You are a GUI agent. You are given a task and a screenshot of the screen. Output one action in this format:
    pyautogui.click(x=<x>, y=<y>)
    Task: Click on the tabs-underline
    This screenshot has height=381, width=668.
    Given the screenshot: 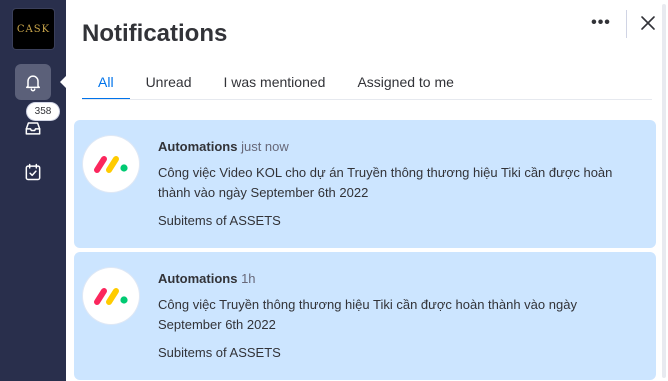 What is the action you would take?
    pyautogui.click(x=367, y=99)
    